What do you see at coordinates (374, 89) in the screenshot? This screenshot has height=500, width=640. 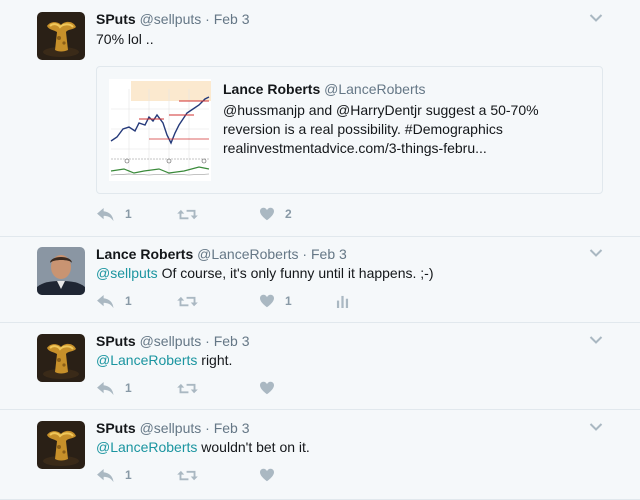 I see `quoted-username: @LanceRoberts` at bounding box center [374, 89].